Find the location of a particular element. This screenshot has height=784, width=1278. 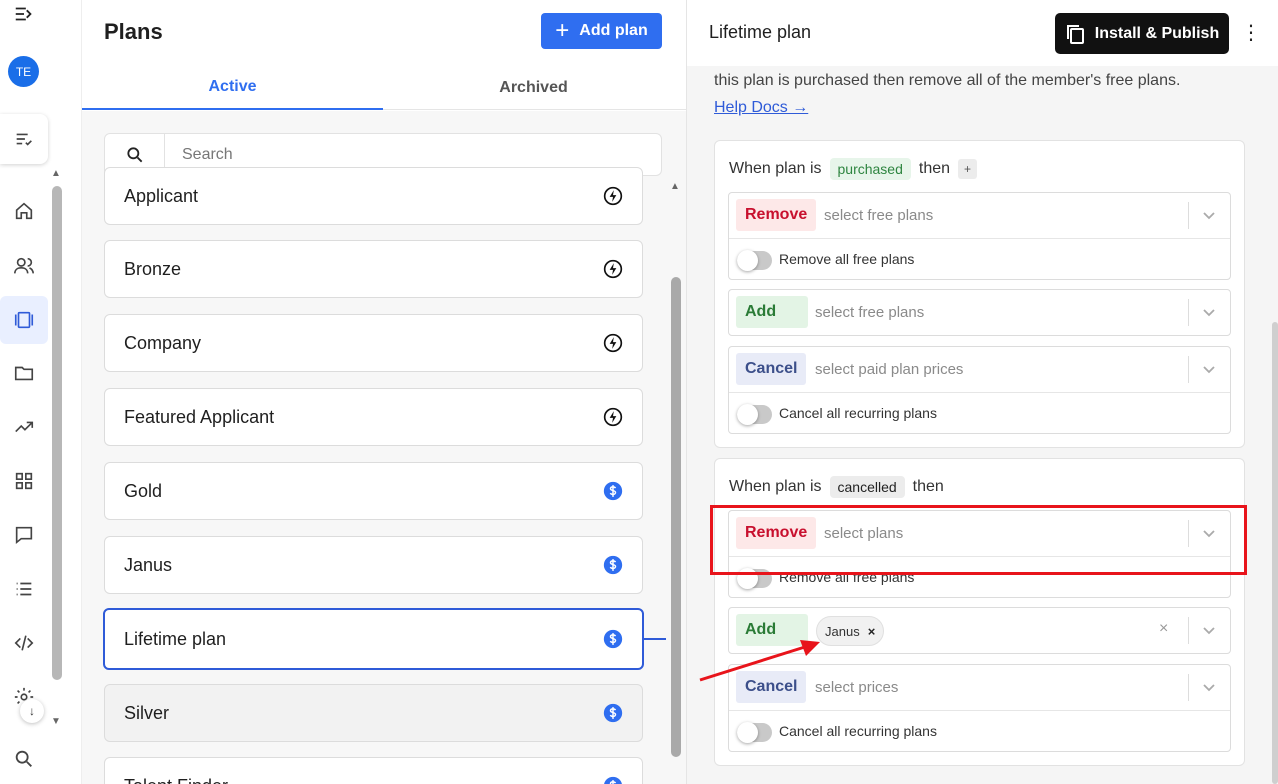

detail-header: Lifetime plan Install & Publish ⋮ is located at coordinates (982, 33).